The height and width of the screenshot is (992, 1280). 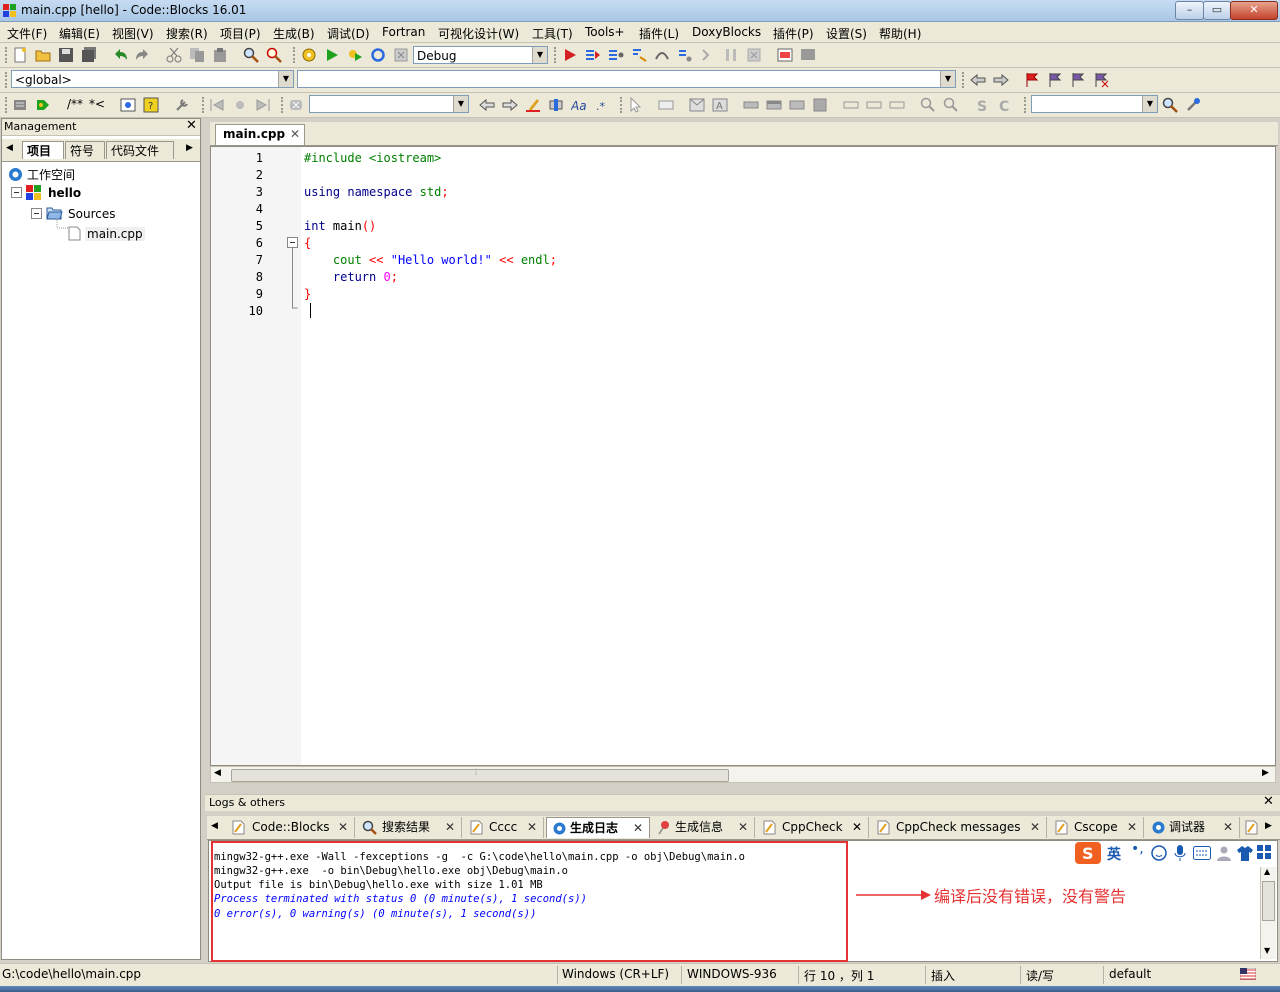 I want to click on jump-forward-icon, so click(x=1001, y=80).